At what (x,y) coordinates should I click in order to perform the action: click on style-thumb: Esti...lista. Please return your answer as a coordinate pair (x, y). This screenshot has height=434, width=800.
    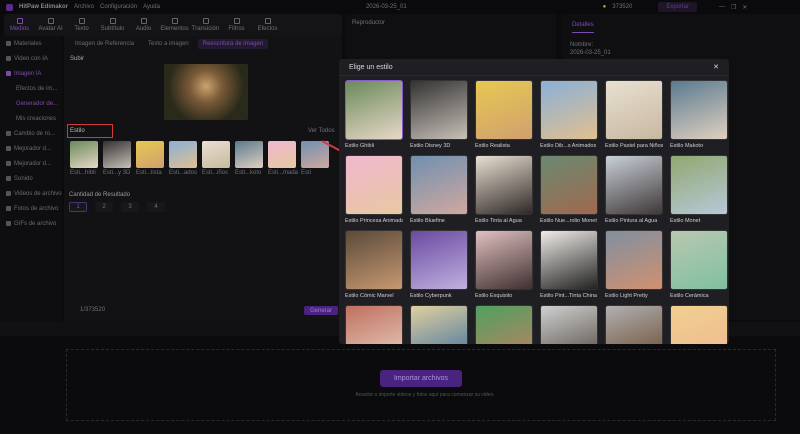
    Looking at the image, I should click on (150, 158).